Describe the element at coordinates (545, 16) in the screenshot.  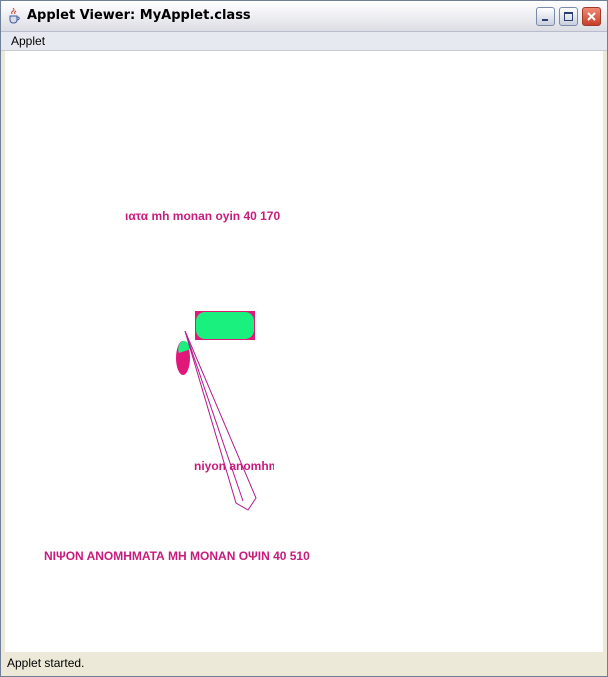
I see `minimize-button` at that location.